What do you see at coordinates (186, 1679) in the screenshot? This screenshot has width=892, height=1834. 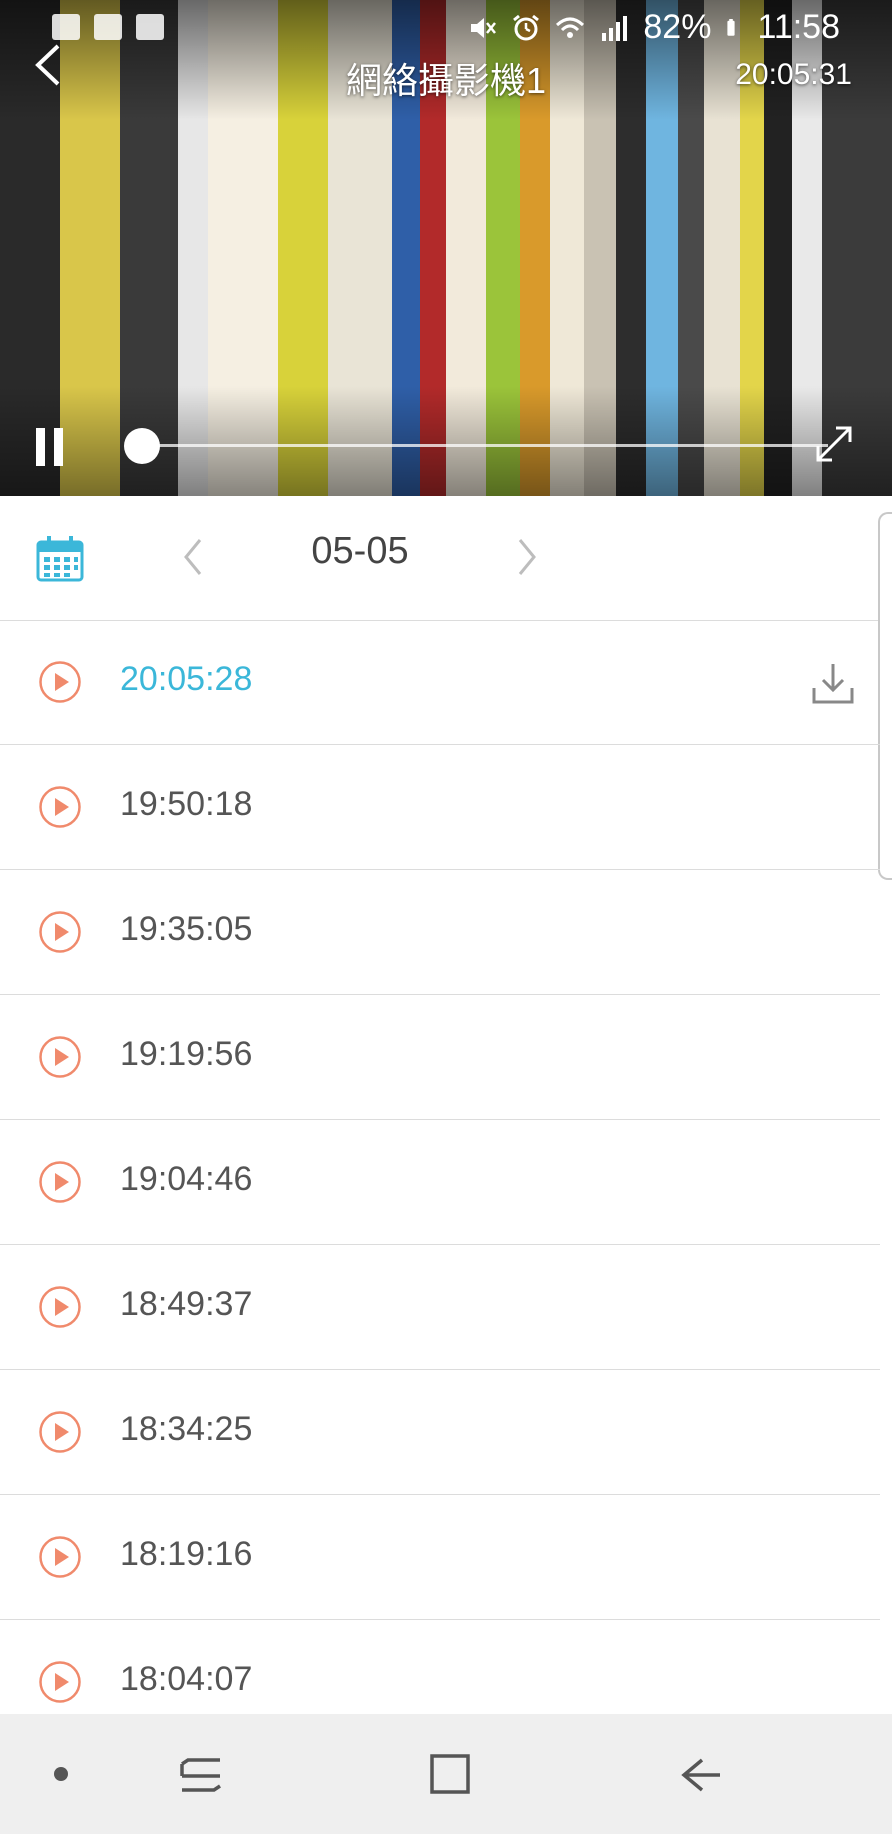 I see `recording-time: 18:04:07` at bounding box center [186, 1679].